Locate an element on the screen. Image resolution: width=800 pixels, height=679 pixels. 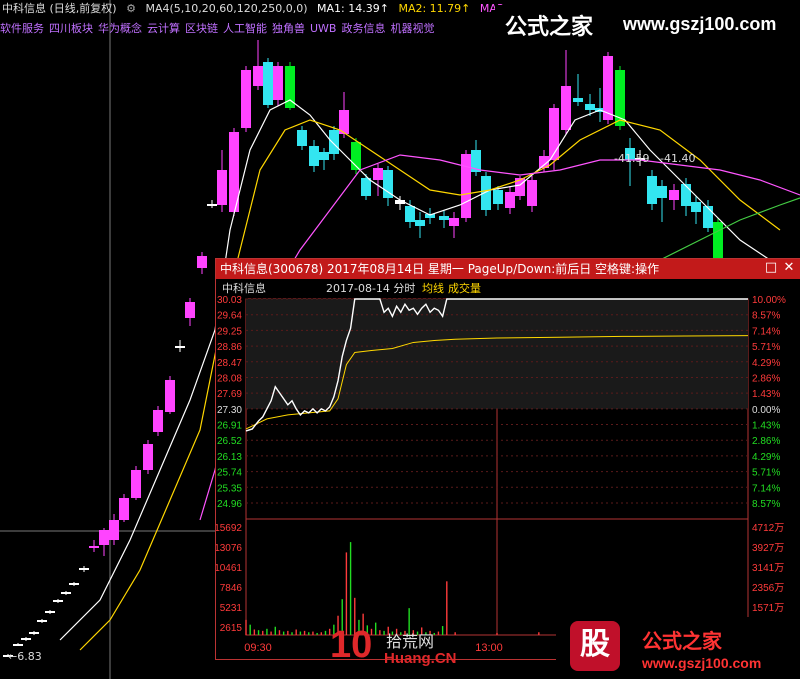
ma1-value: MA1: 14.39↑ is located at coordinates (353, 8).